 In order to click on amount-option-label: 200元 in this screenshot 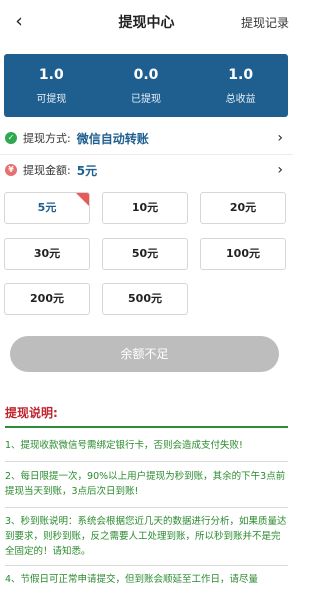, I will do `click(47, 298)`.